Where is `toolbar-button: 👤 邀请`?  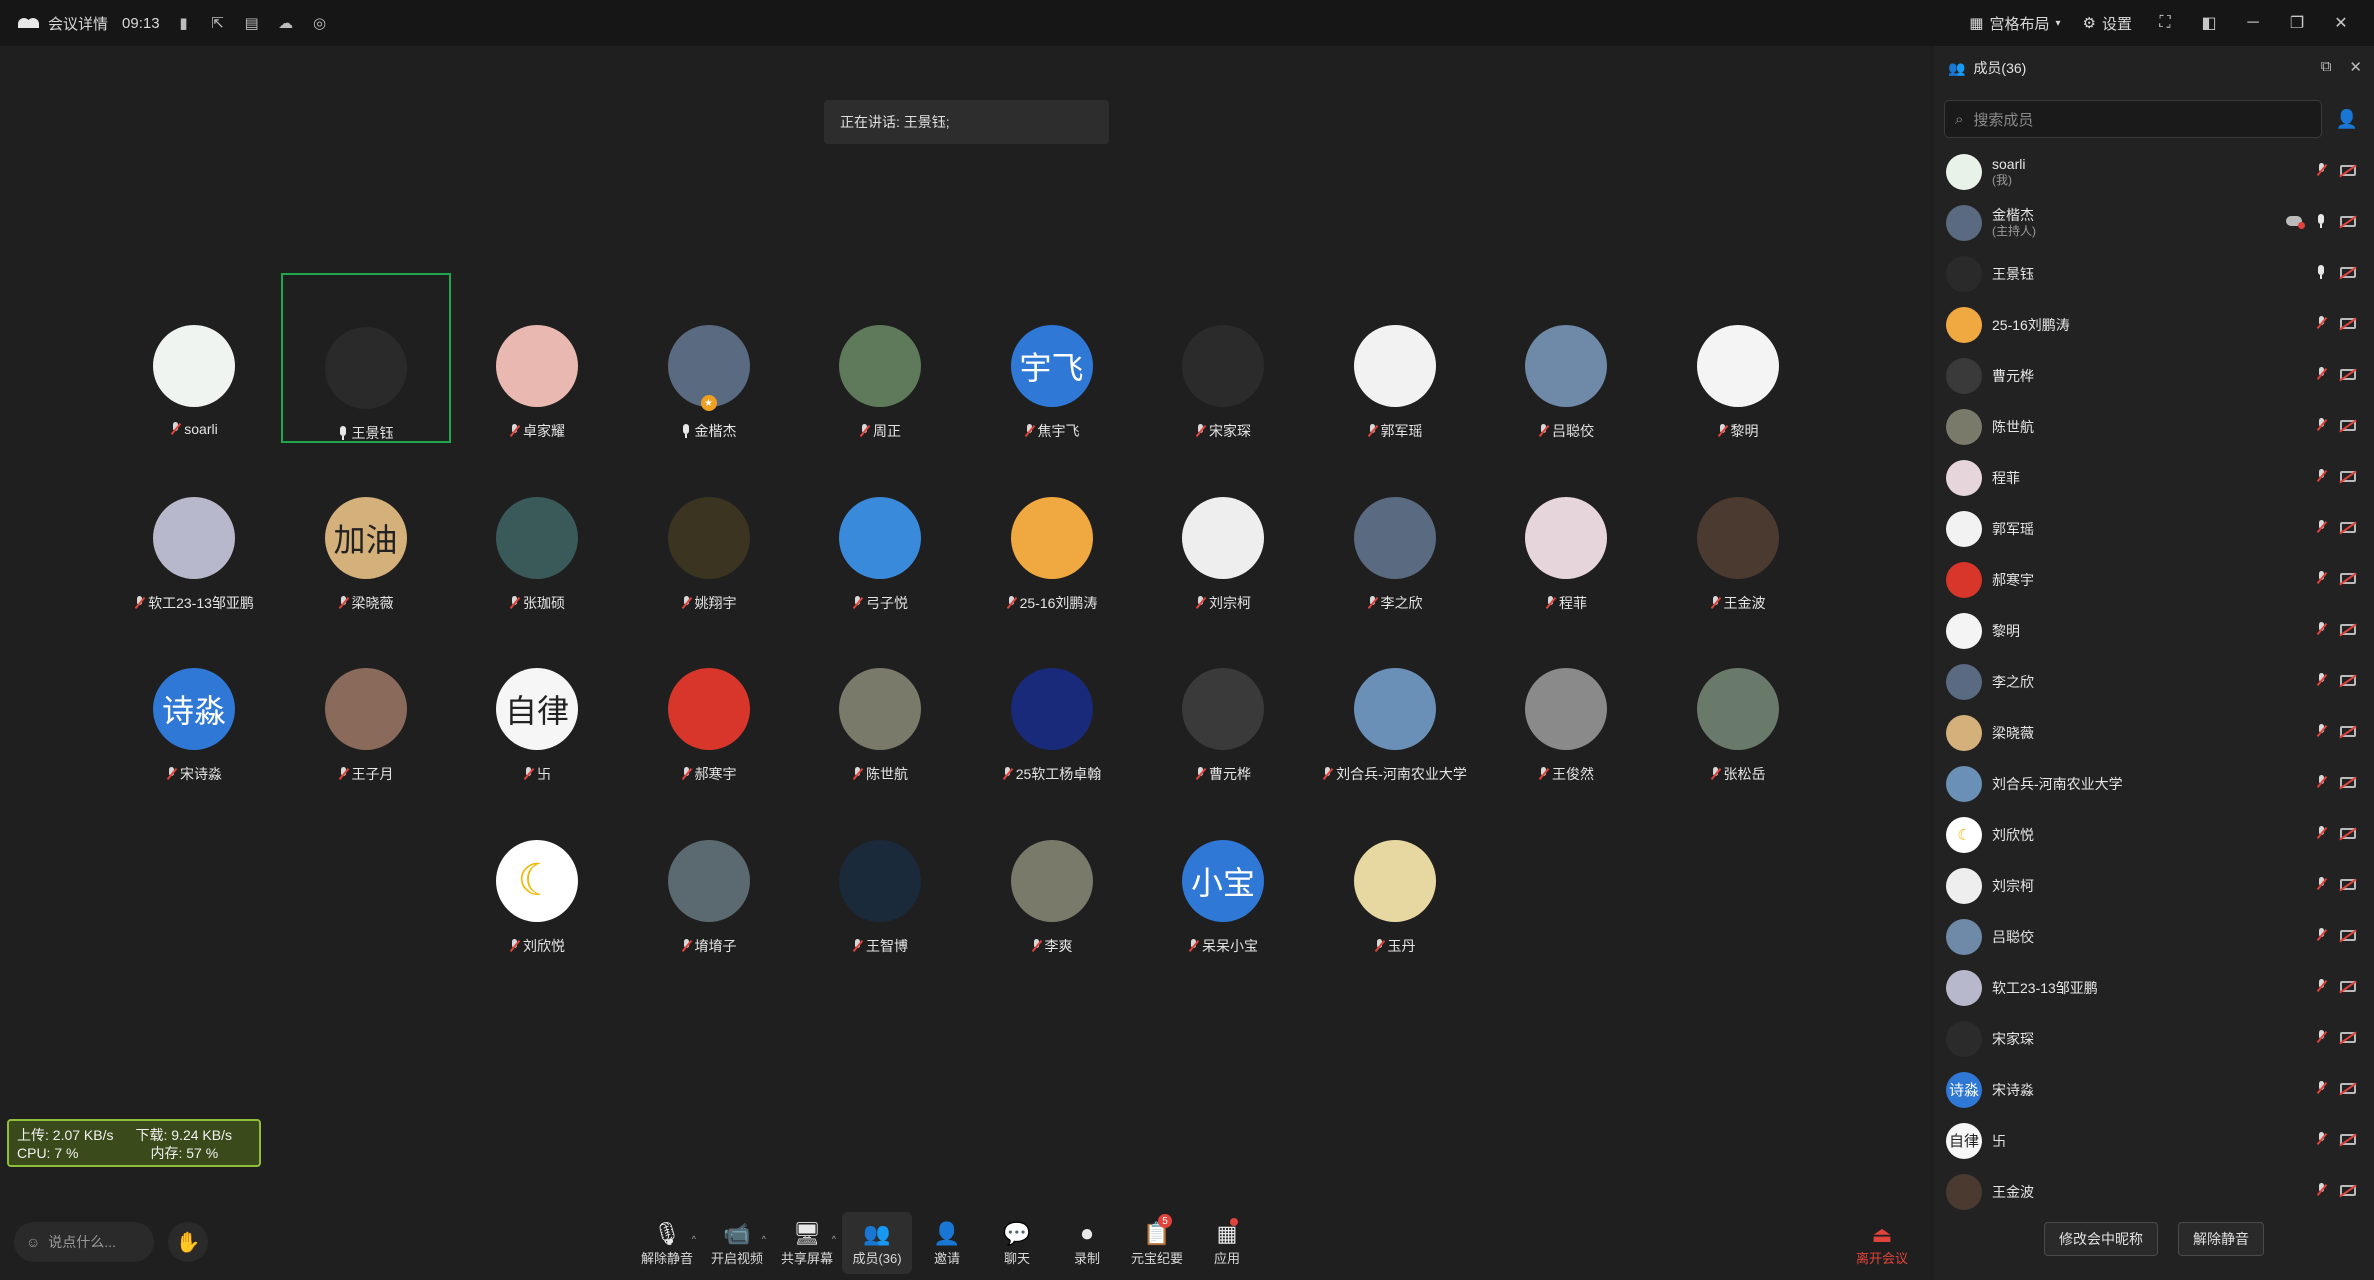 toolbar-button: 👤 邀请 is located at coordinates (947, 1243).